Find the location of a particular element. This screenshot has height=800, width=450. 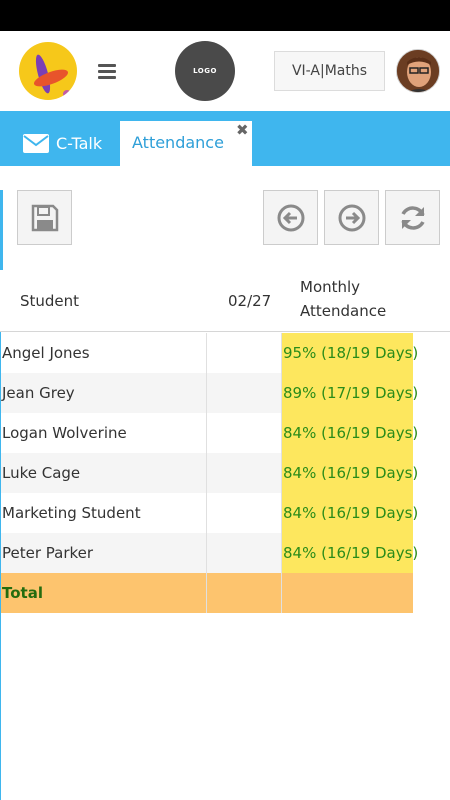

left-border-line is located at coordinates (0, 566).